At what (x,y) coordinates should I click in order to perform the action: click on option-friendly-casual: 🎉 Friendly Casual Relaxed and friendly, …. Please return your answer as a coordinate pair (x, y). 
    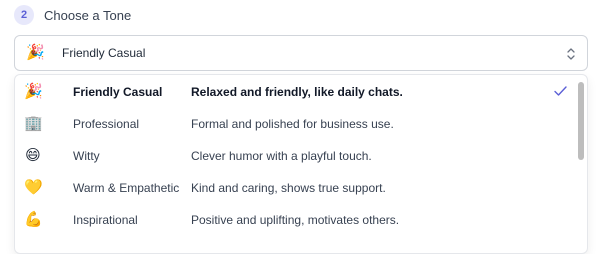
    Looking at the image, I should click on (295, 92).